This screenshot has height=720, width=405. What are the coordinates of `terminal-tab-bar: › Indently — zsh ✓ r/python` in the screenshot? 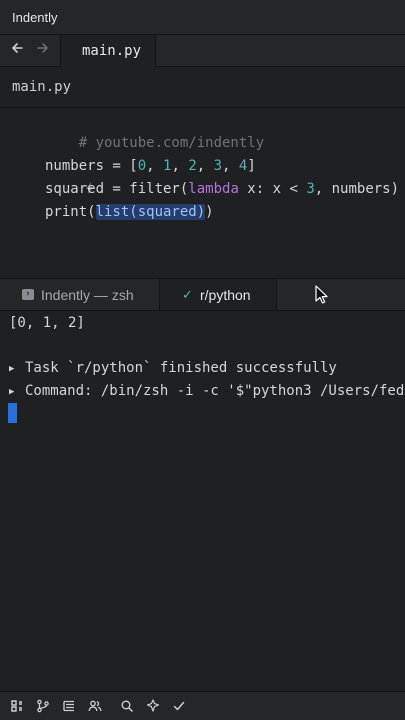 It's located at (202, 294).